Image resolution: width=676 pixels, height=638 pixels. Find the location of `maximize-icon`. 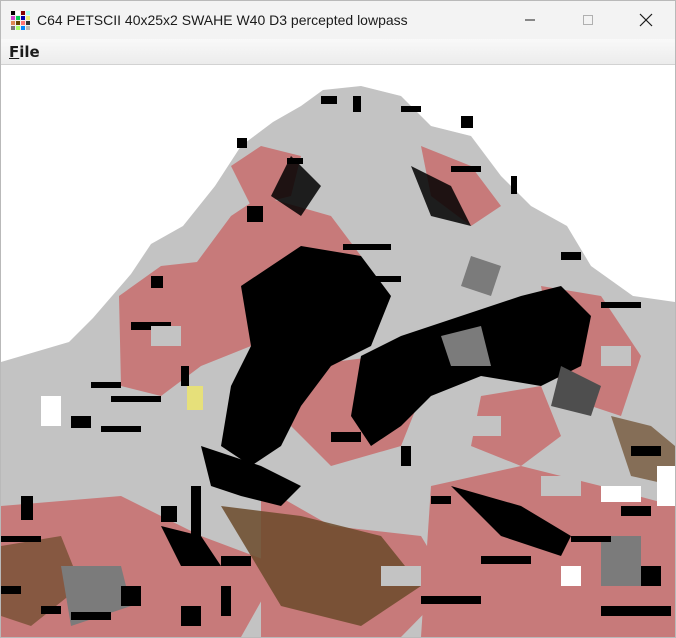

maximize-icon is located at coordinates (588, 20).